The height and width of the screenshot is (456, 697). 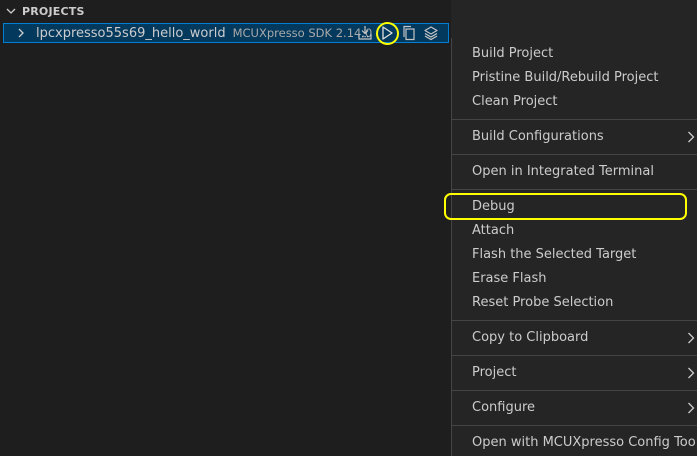 What do you see at coordinates (563, 171) in the screenshot?
I see `menu-item-label: Open in Integrated Terminal` at bounding box center [563, 171].